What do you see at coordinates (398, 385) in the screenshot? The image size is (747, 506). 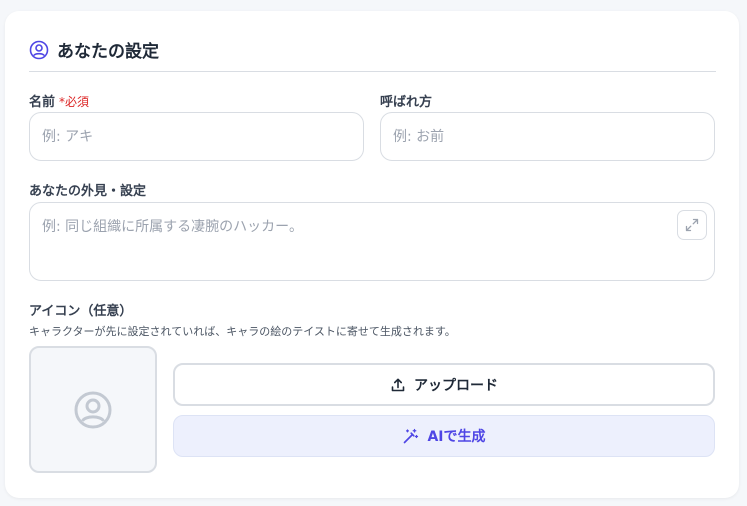 I see `upload-icon` at bounding box center [398, 385].